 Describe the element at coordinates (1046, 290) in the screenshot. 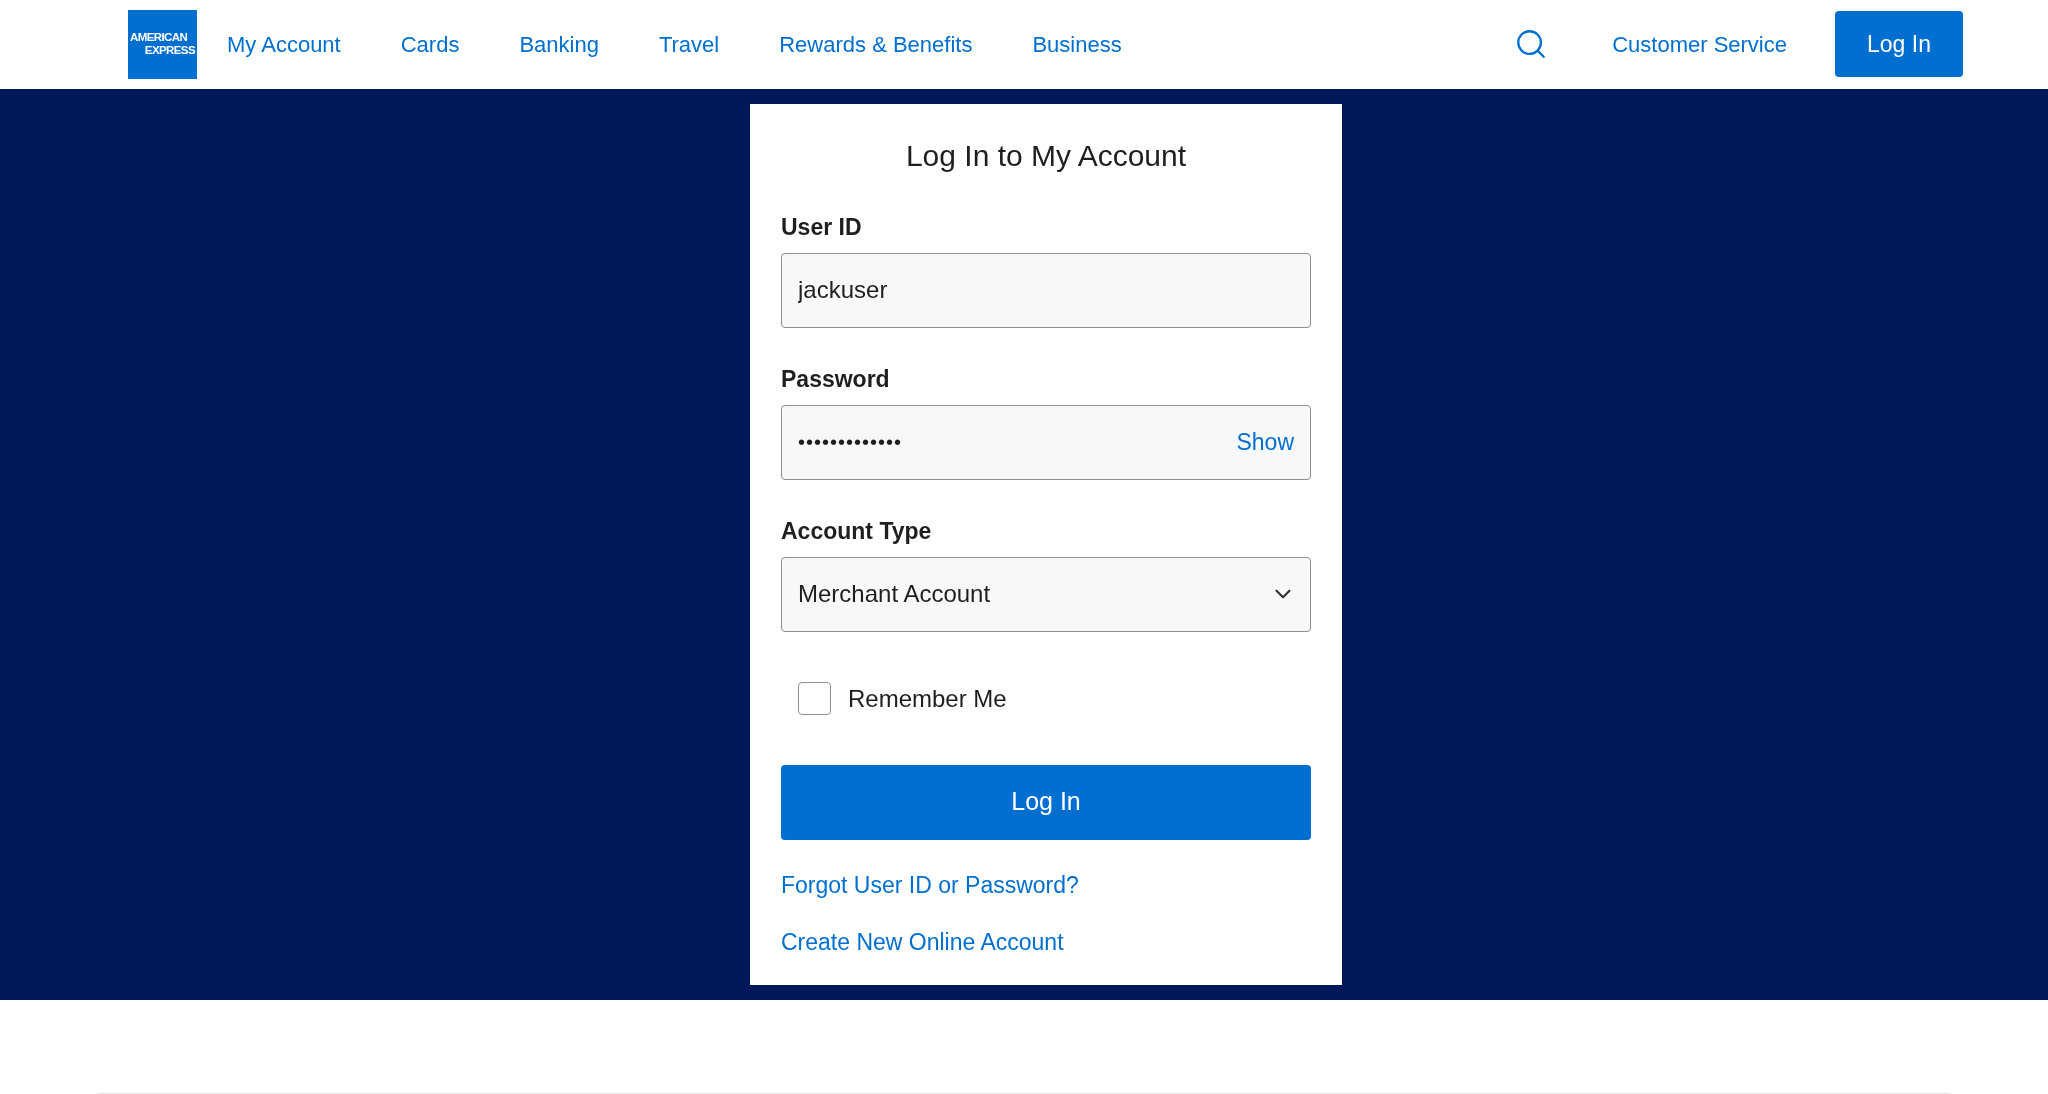

I see `user-id-input: jackuser` at that location.